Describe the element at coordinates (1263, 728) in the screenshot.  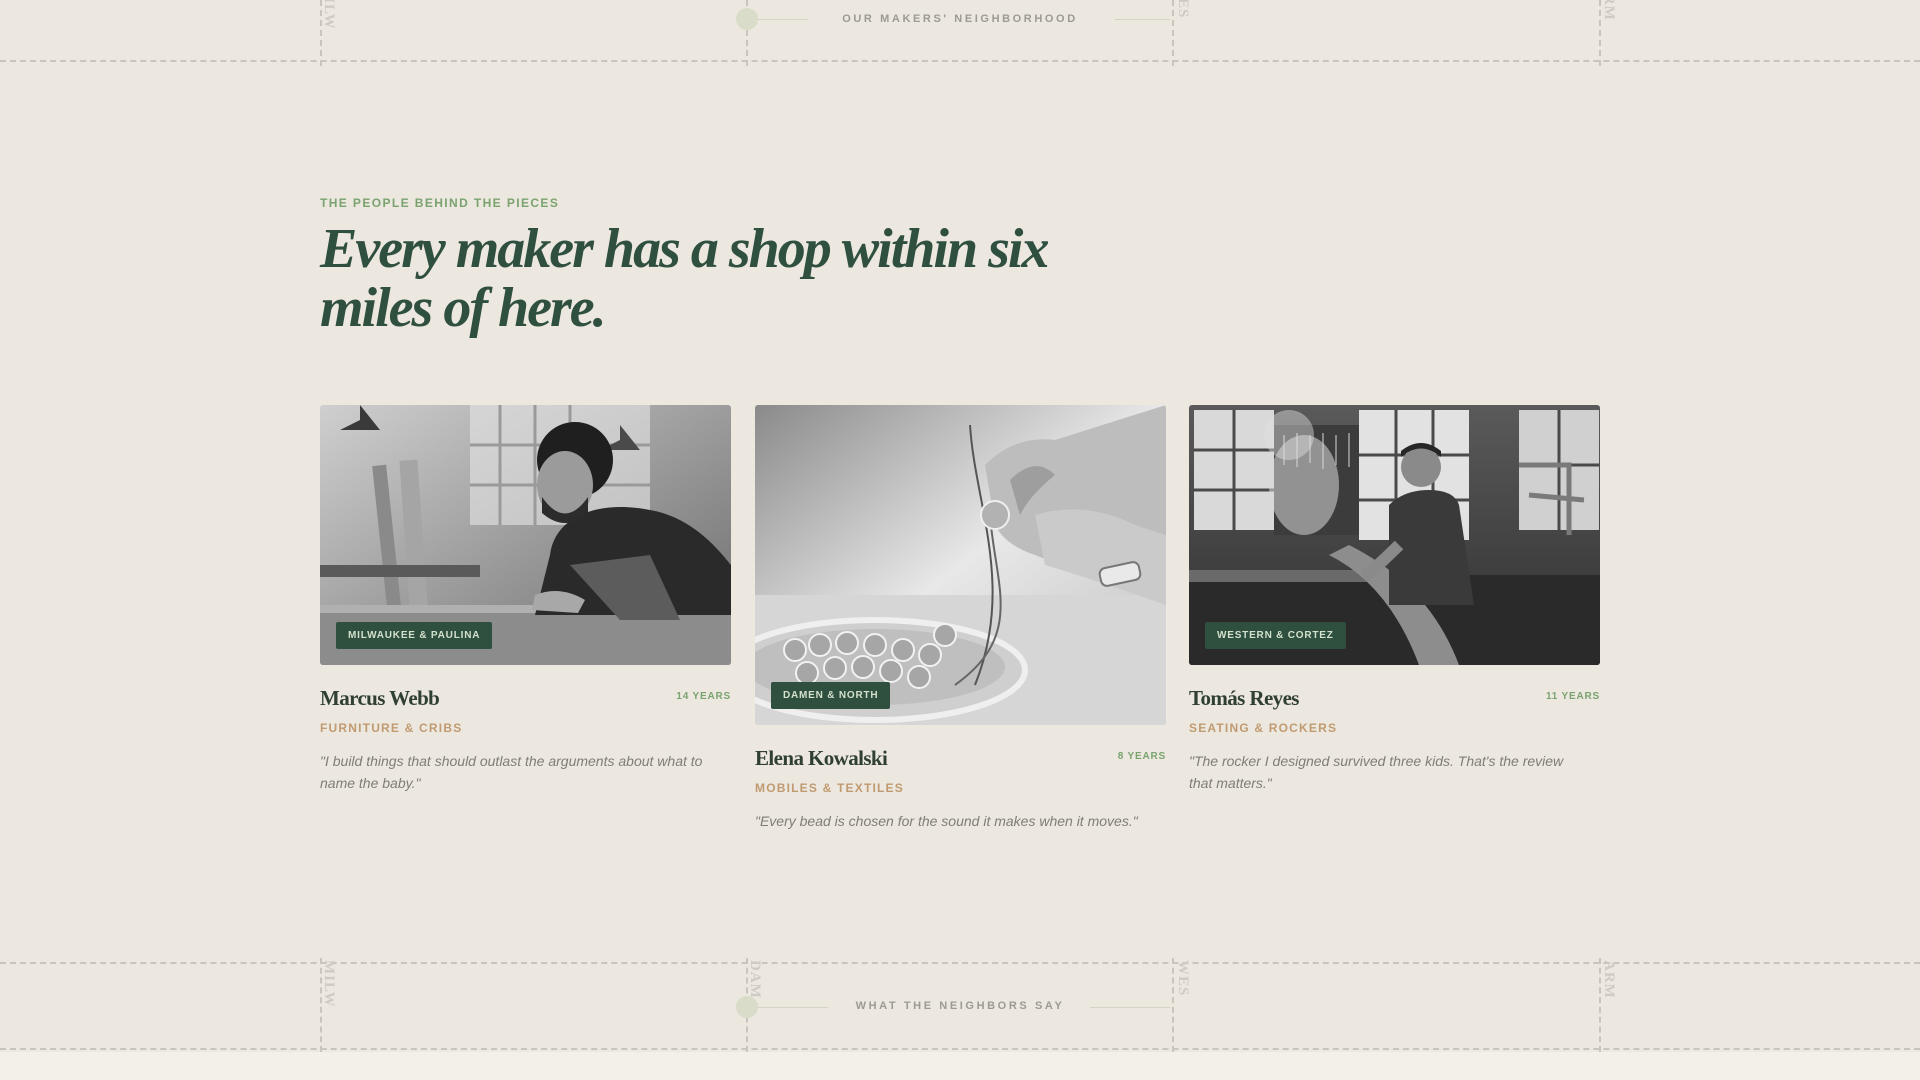
I see `craft-label: SEATING & ROCKERS` at that location.